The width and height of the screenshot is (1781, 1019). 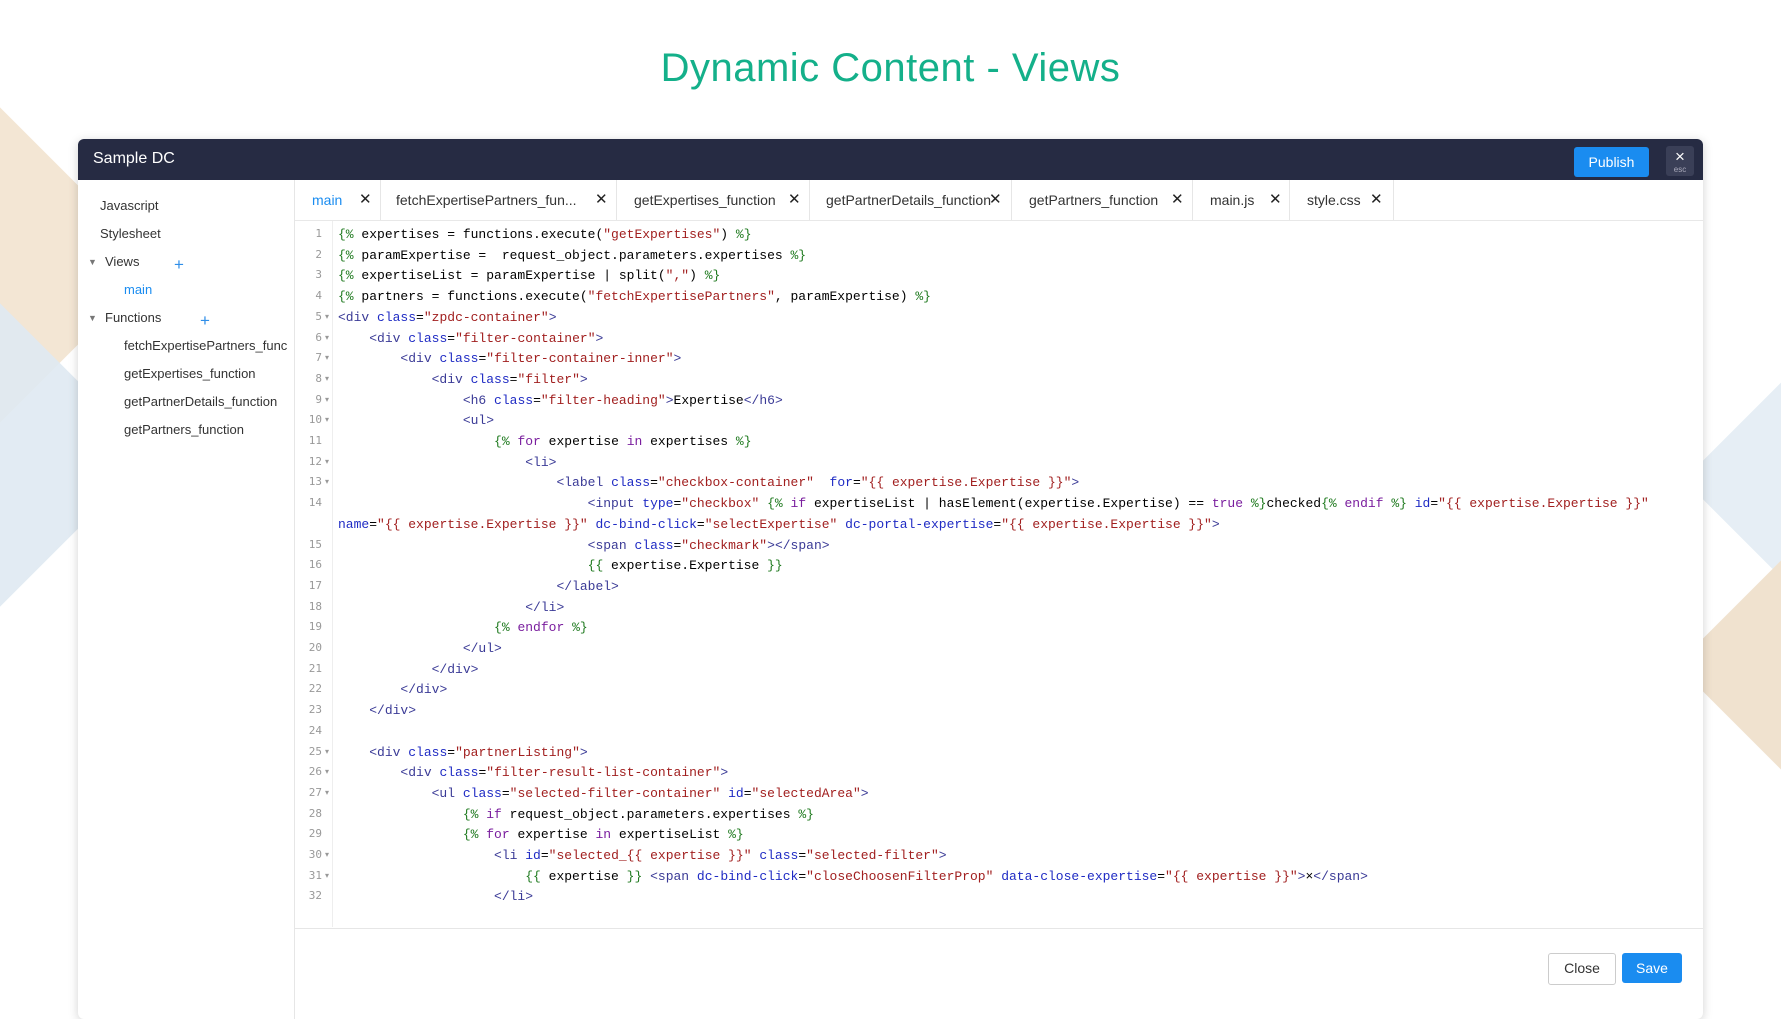 What do you see at coordinates (999, 973) in the screenshot?
I see `dialog-footer` at bounding box center [999, 973].